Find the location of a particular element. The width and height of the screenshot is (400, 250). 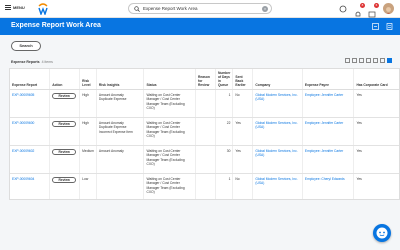

payee-link: Employee: Cheryl Edwards is located at coordinates (328, 186).